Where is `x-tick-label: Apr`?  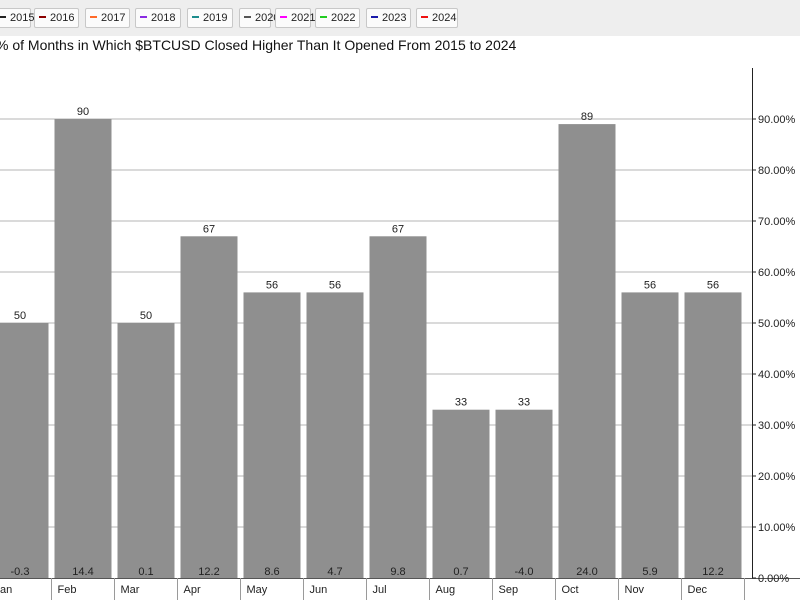
x-tick-label: Apr is located at coordinates (192, 590).